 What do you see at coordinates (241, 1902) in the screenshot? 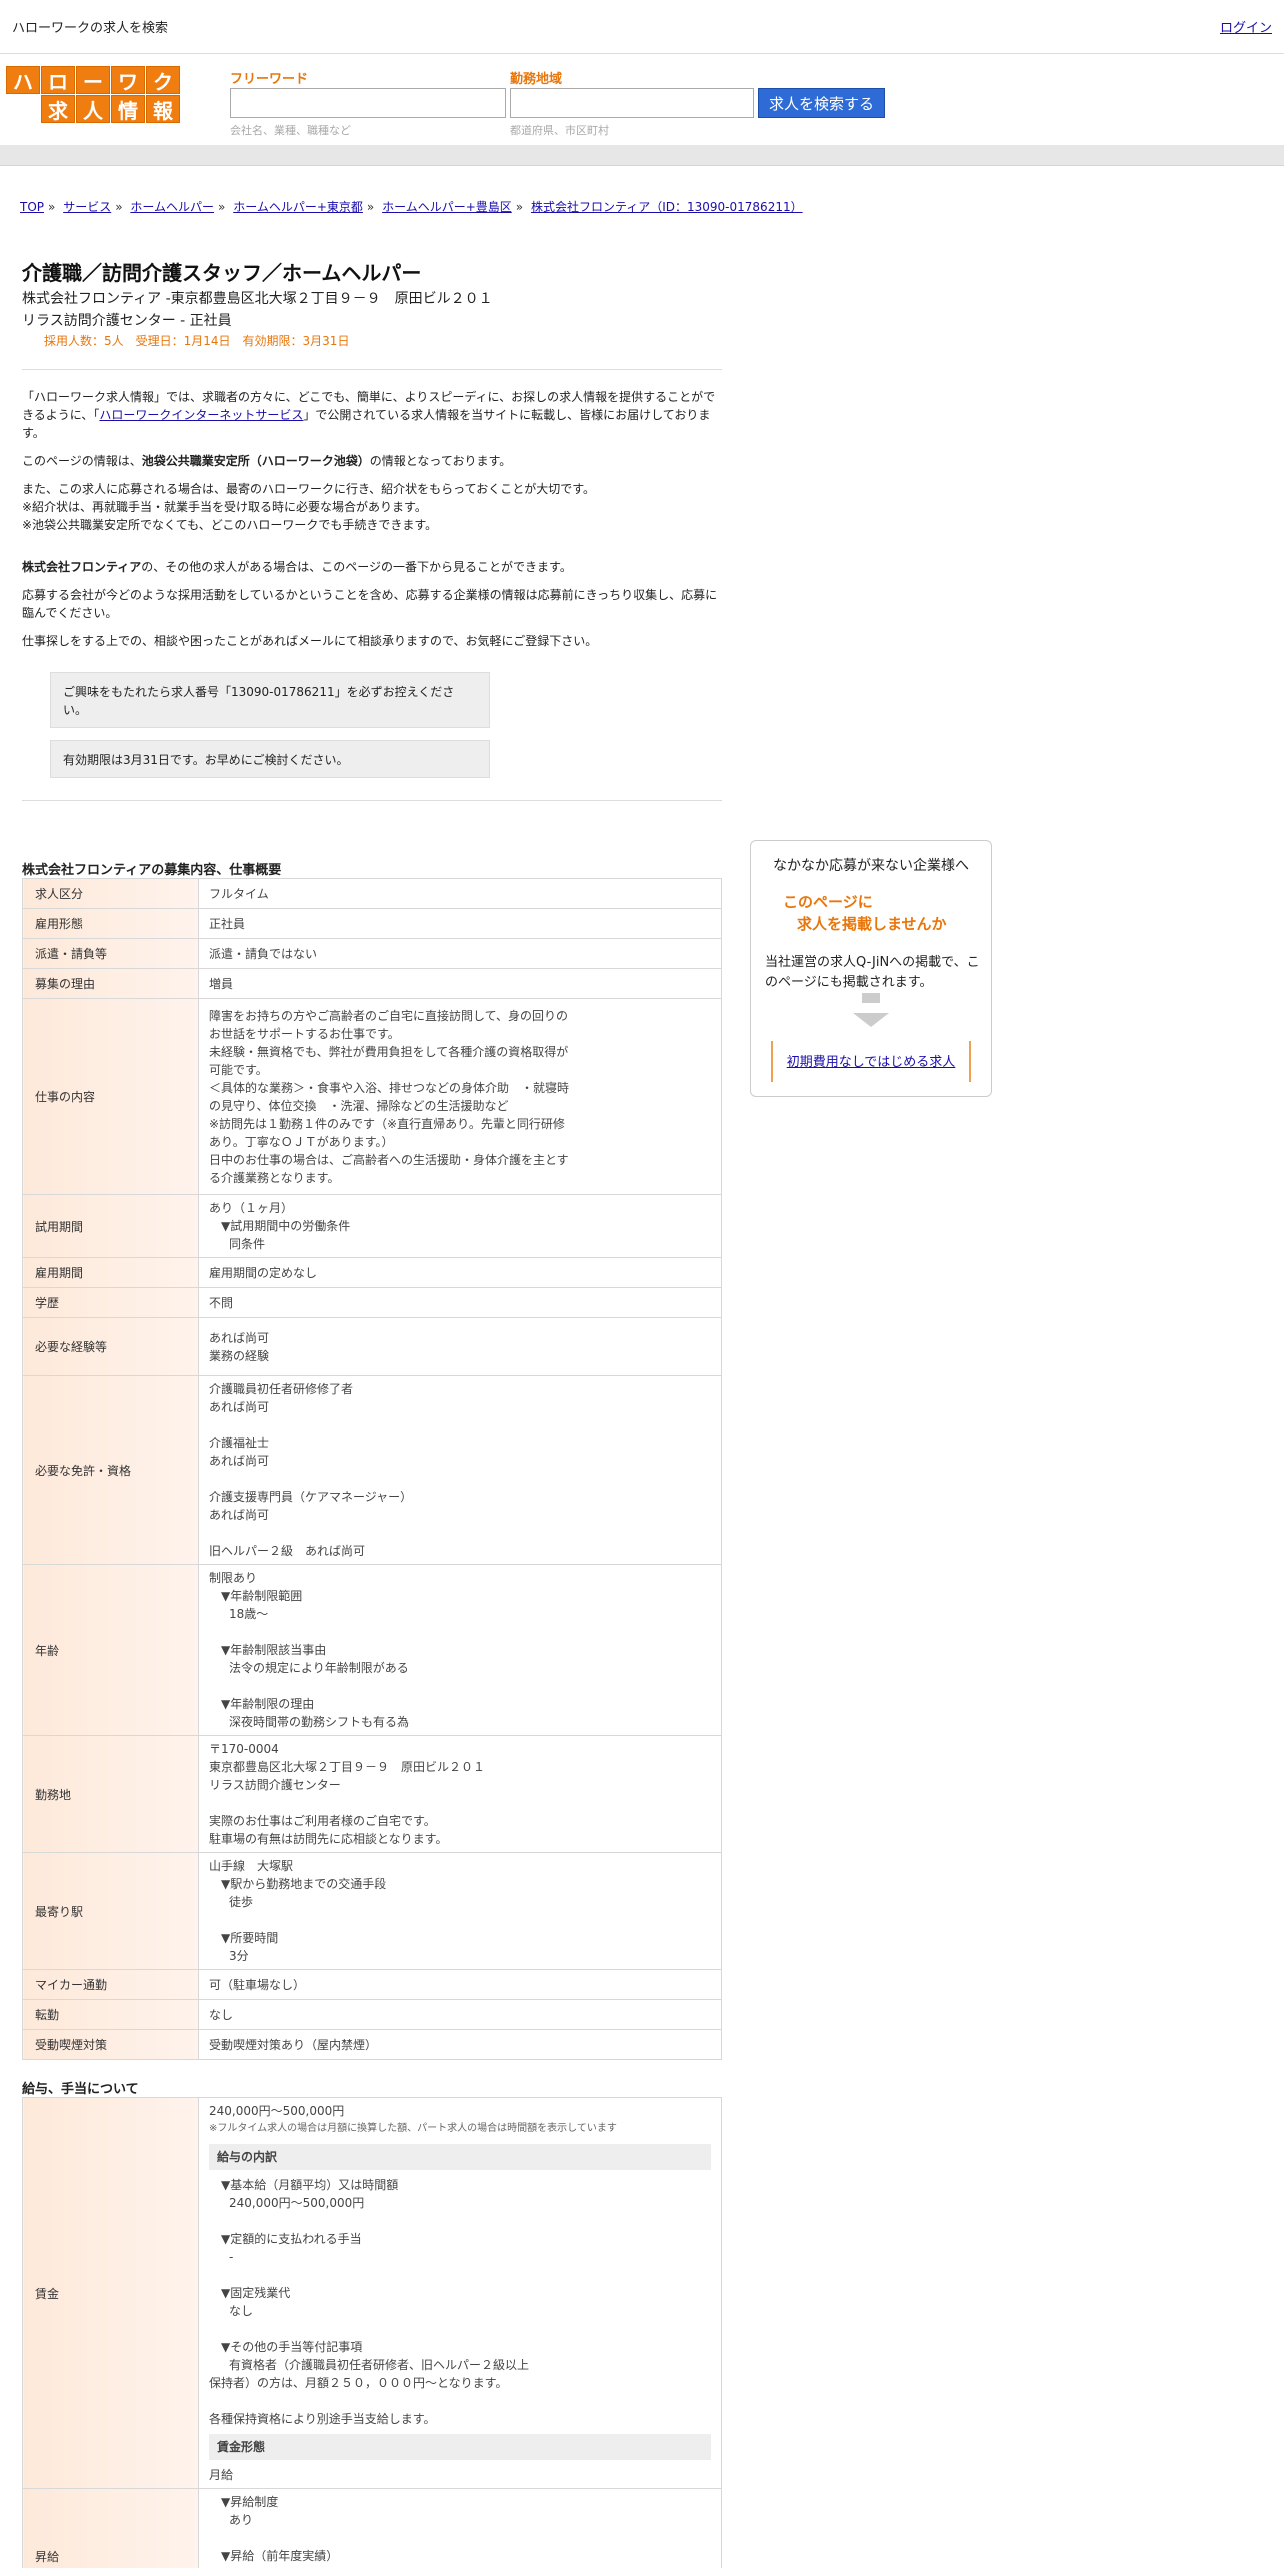
I see `value-line: 徒歩` at bounding box center [241, 1902].